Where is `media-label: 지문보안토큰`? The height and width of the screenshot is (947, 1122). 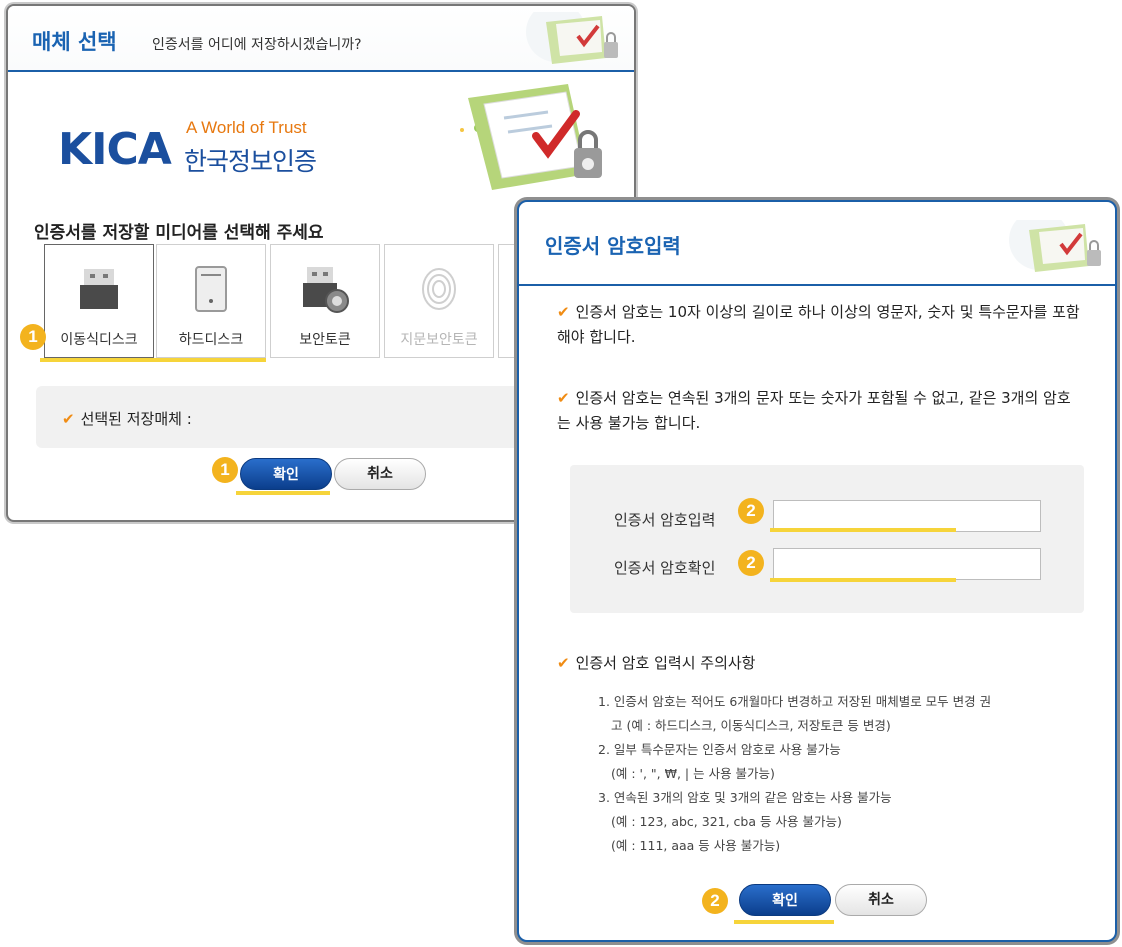
media-label: 지문보안토큰 is located at coordinates (439, 340).